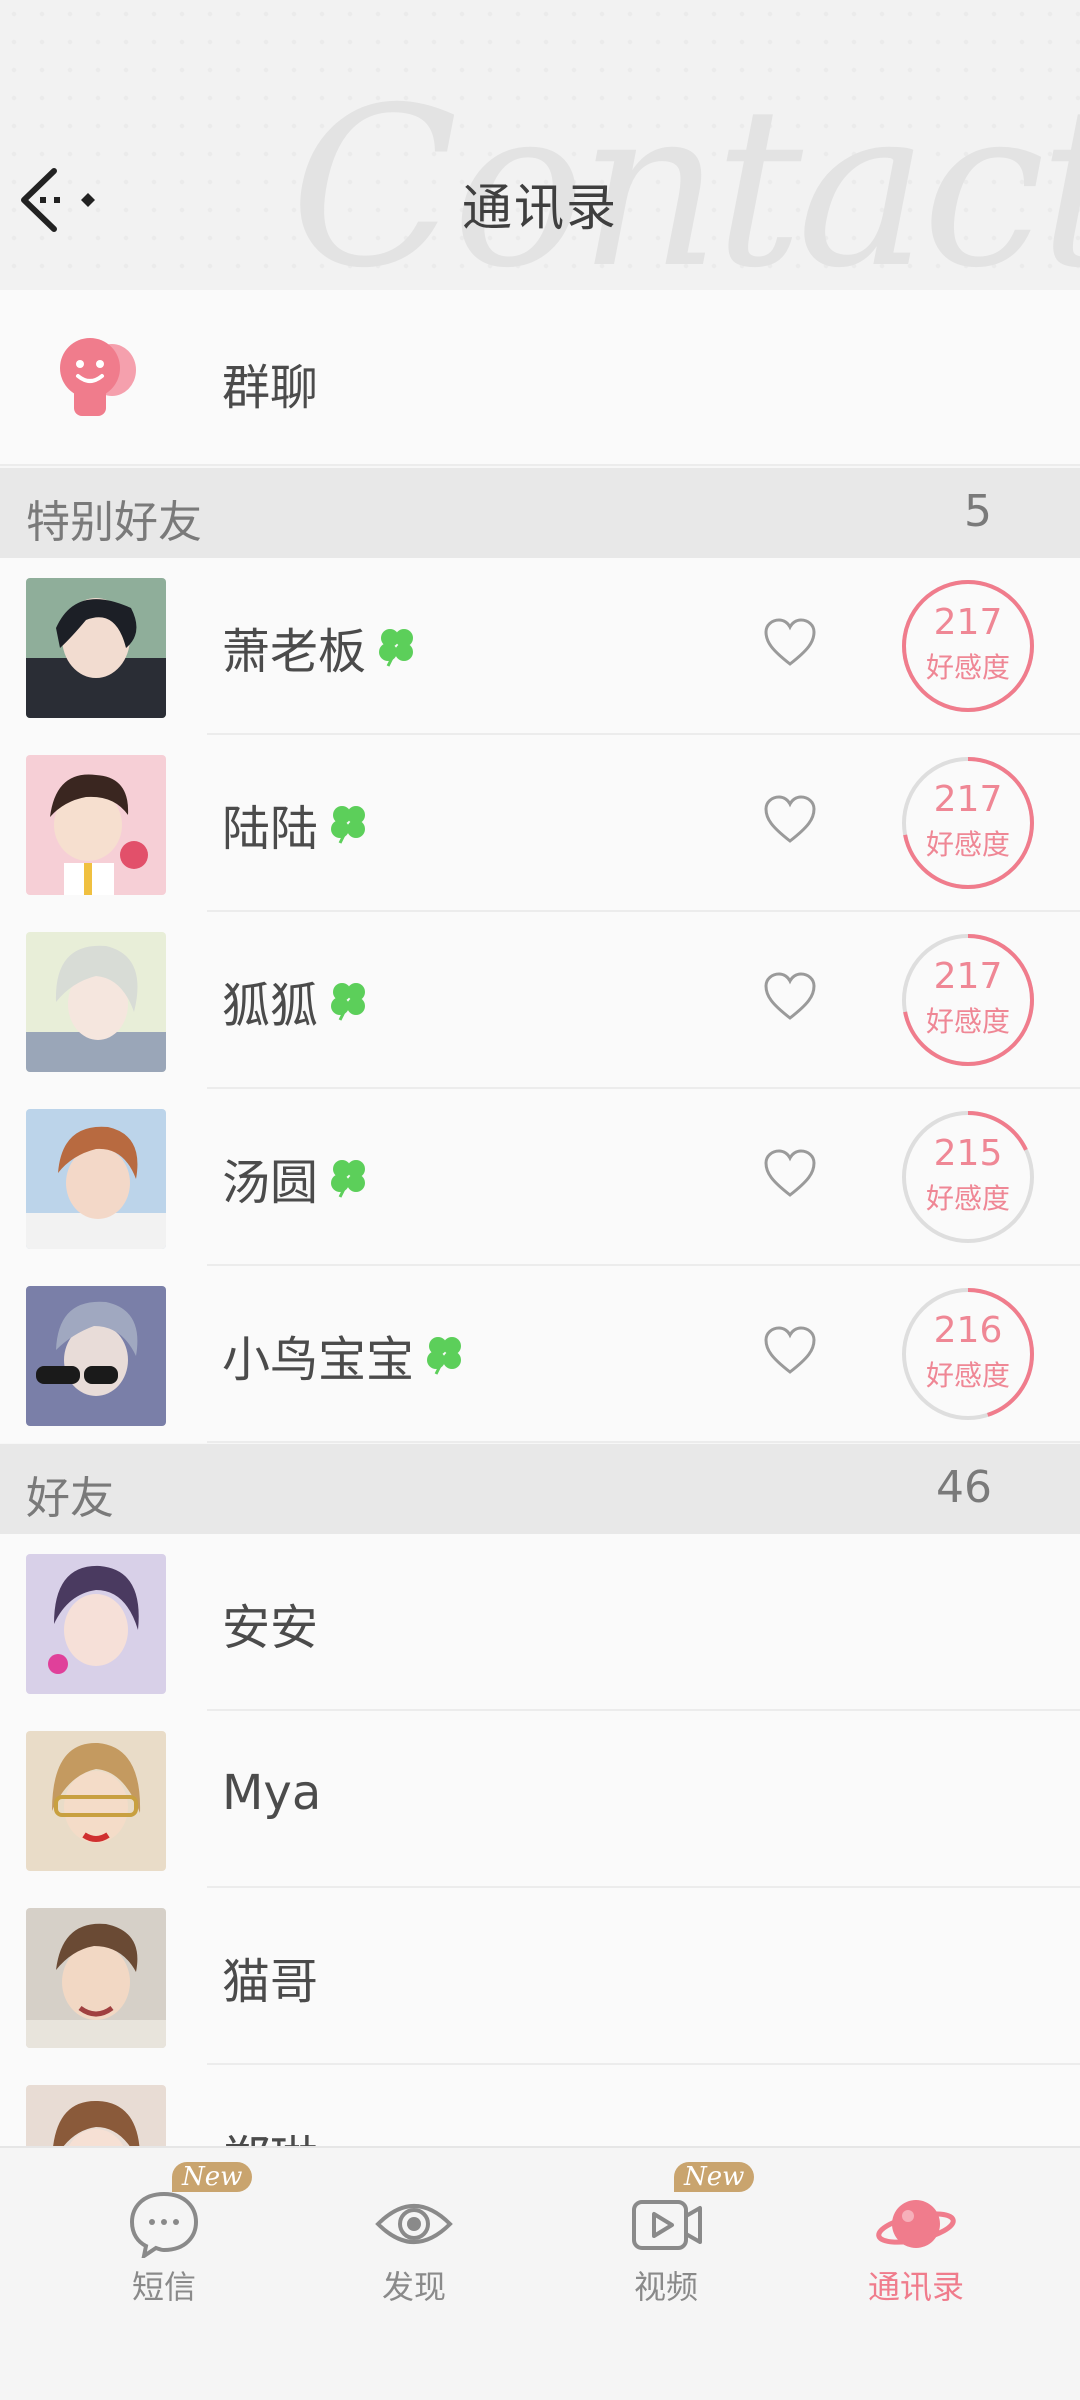  I want to click on contact-name: 陆陆, so click(297, 824).